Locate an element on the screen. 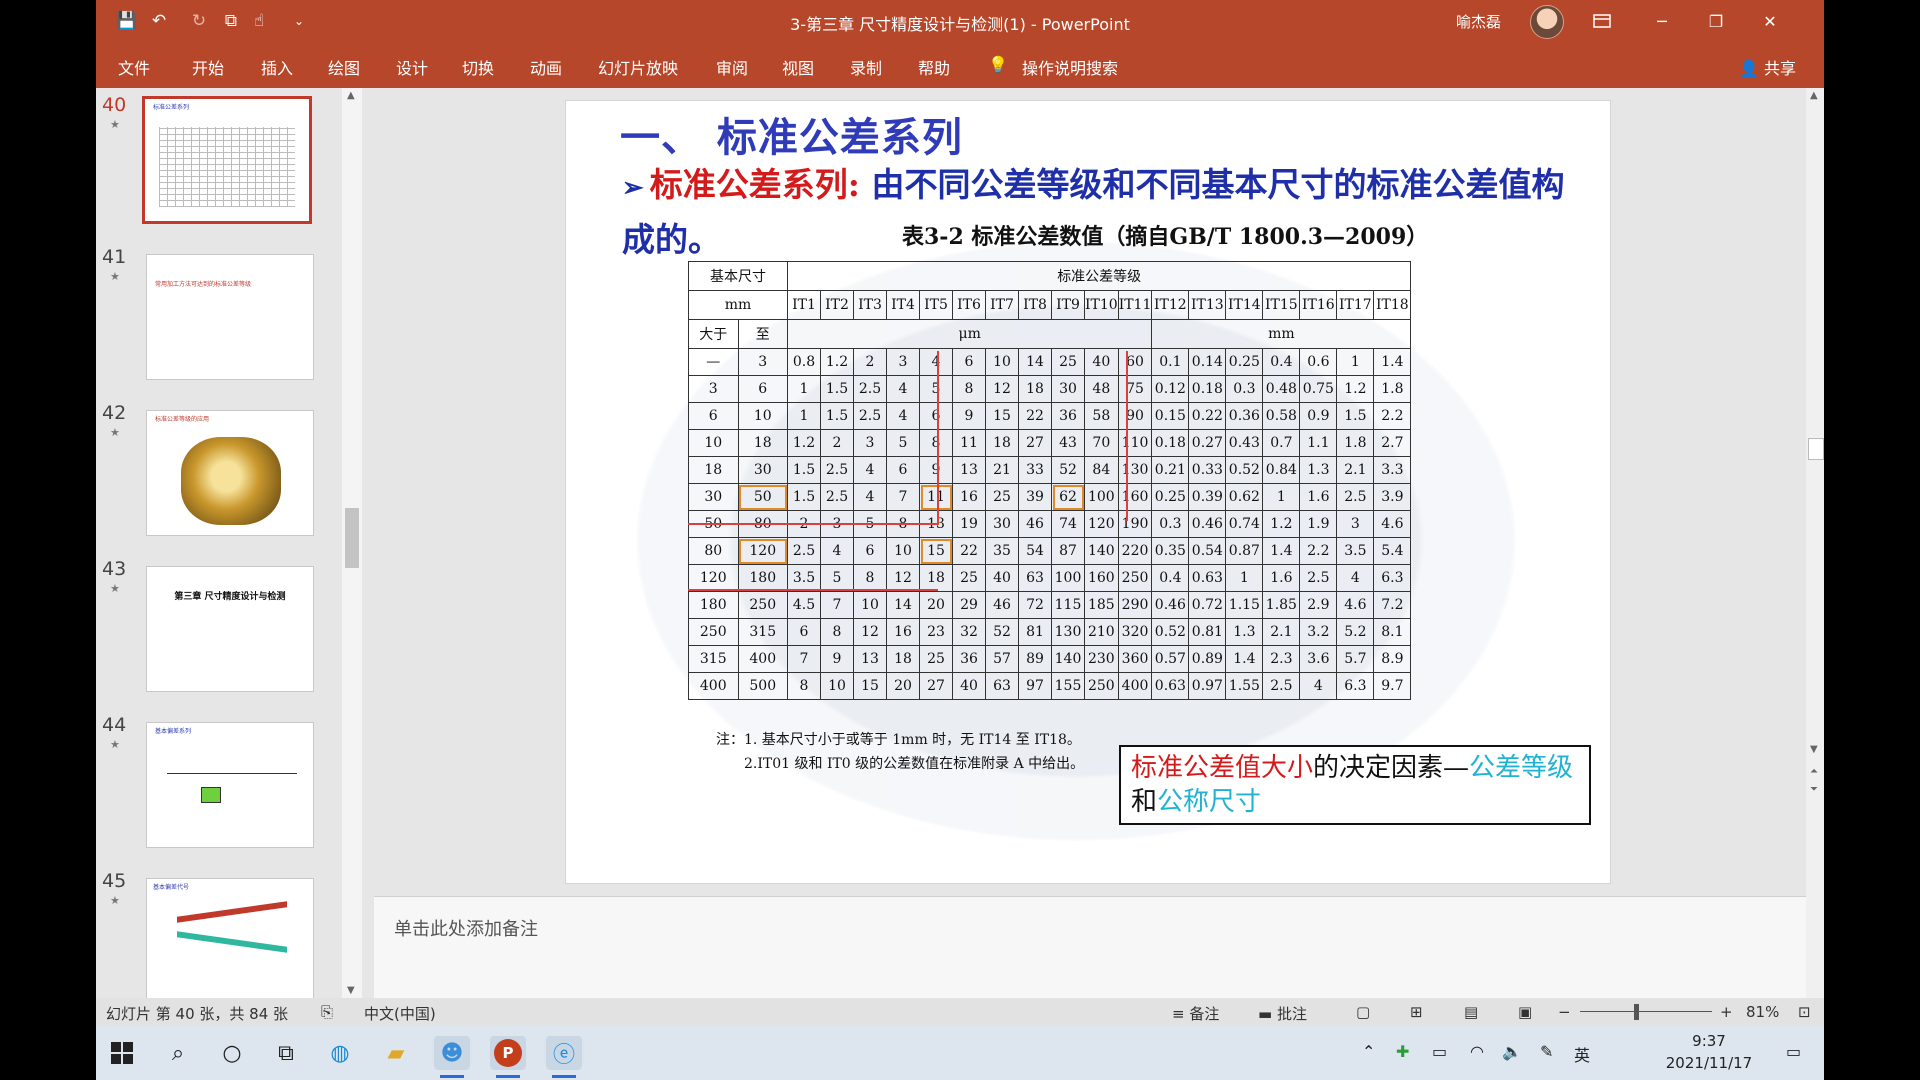  tab-file: 文件 is located at coordinates (134, 67).